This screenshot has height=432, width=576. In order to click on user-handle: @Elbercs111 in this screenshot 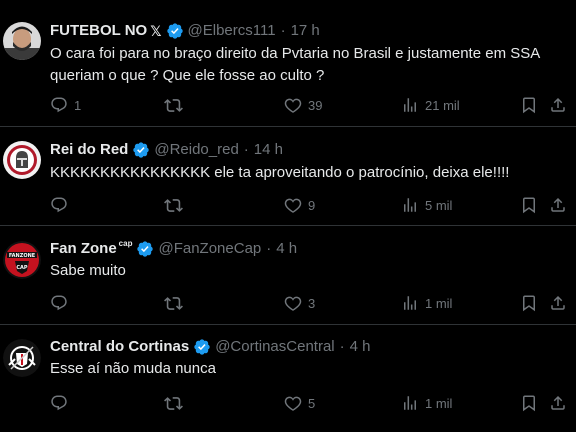, I will do `click(232, 31)`.